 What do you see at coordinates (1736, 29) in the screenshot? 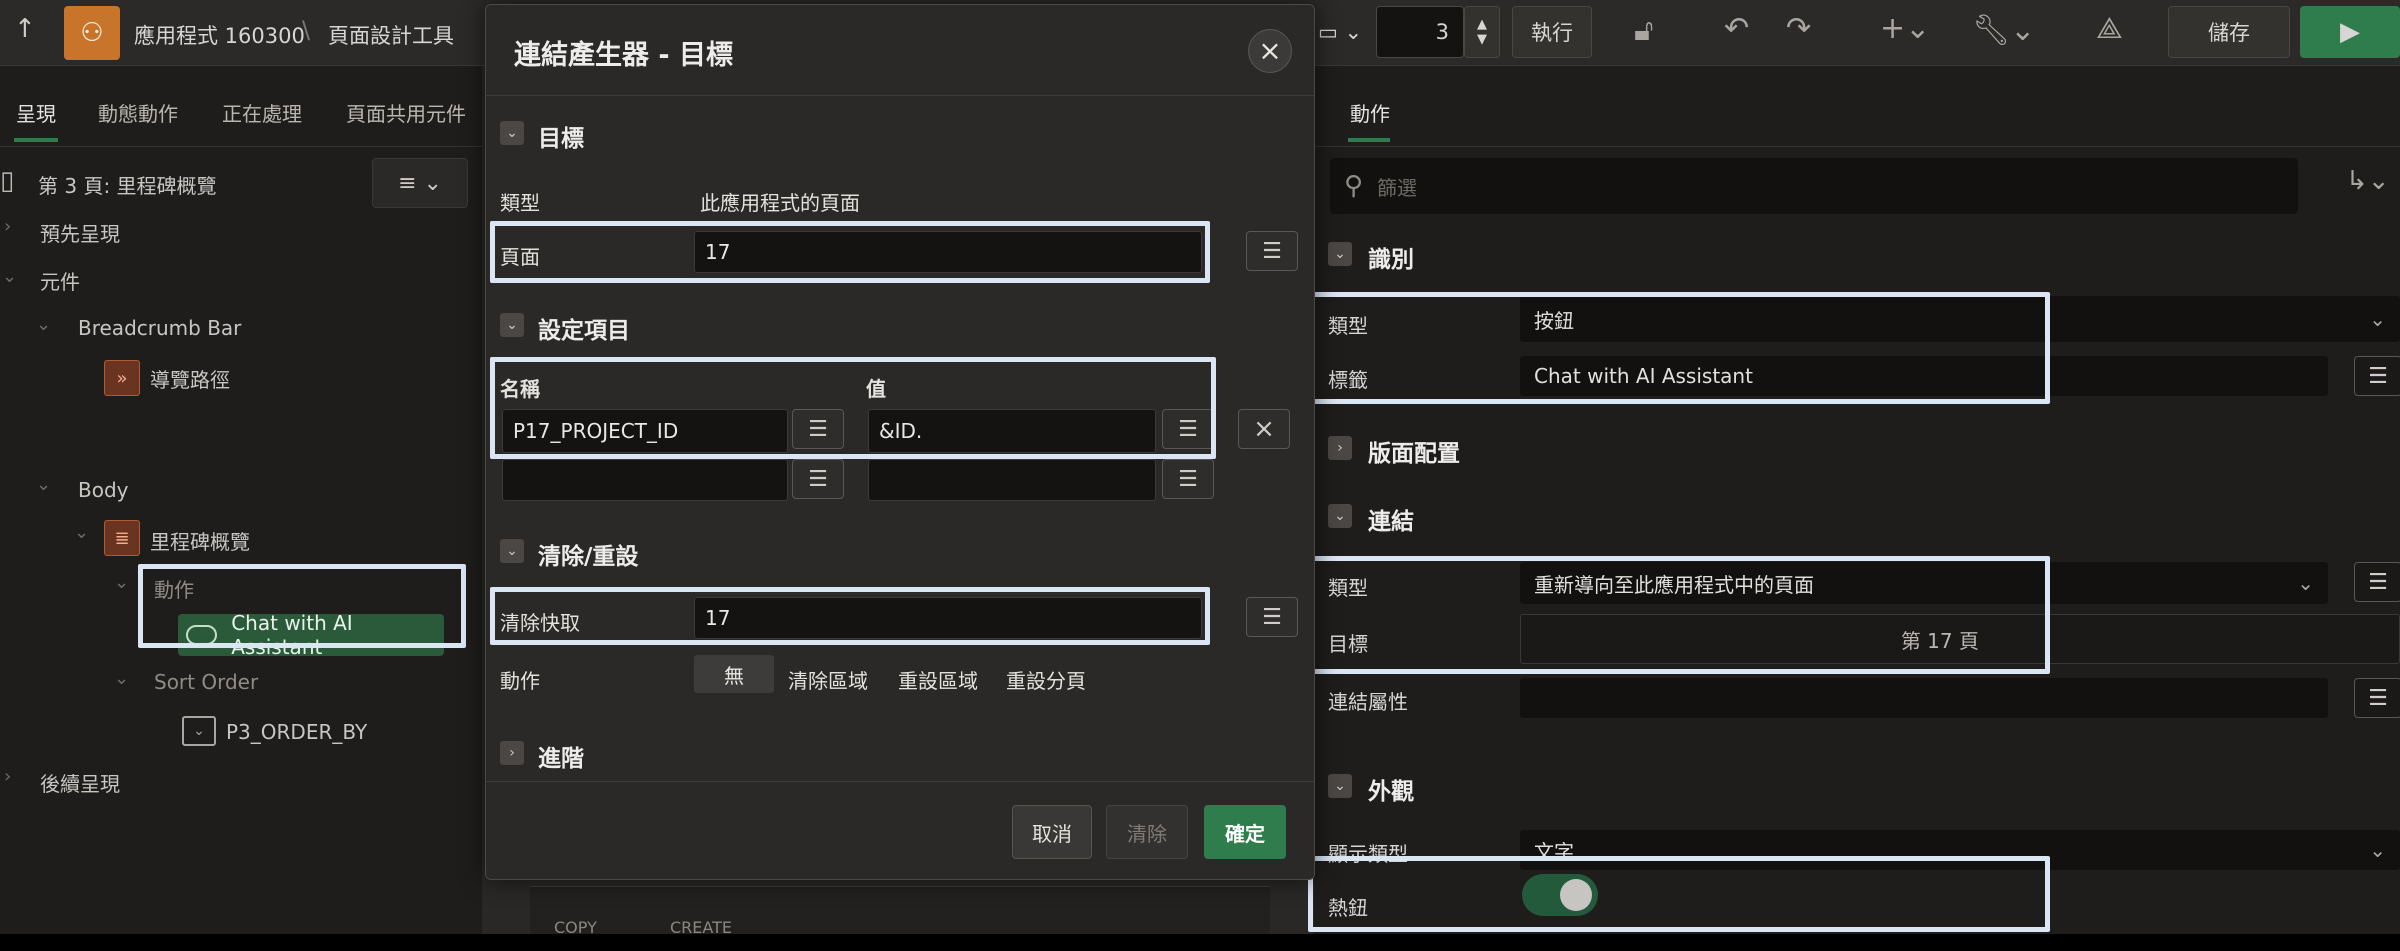
I see `undo-icon: ↶` at bounding box center [1736, 29].